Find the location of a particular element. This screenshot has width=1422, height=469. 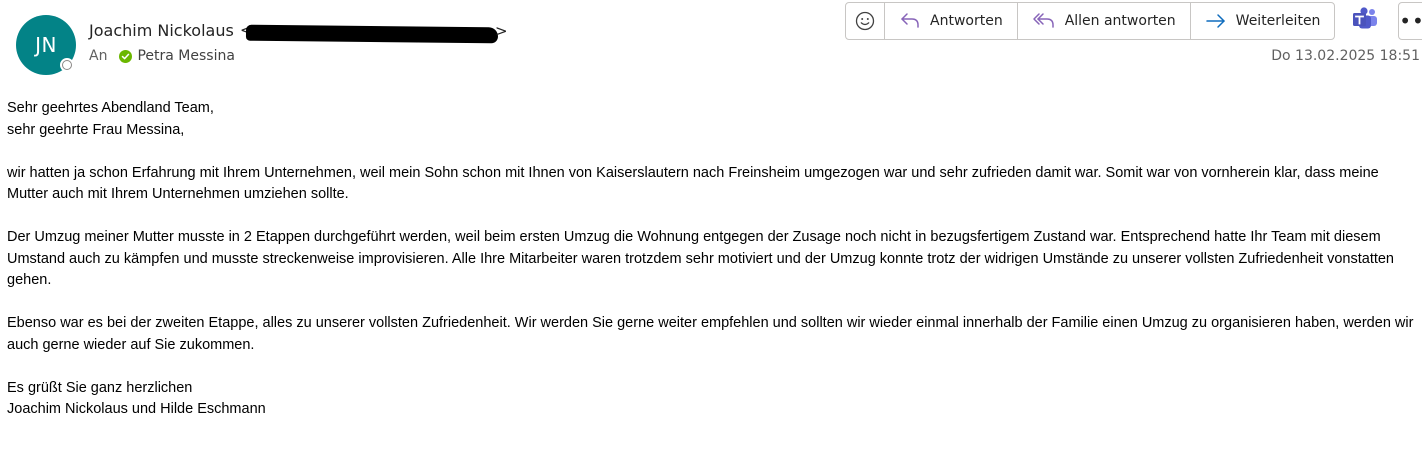

recipient-row: An Petra Messina is located at coordinates (162, 56).